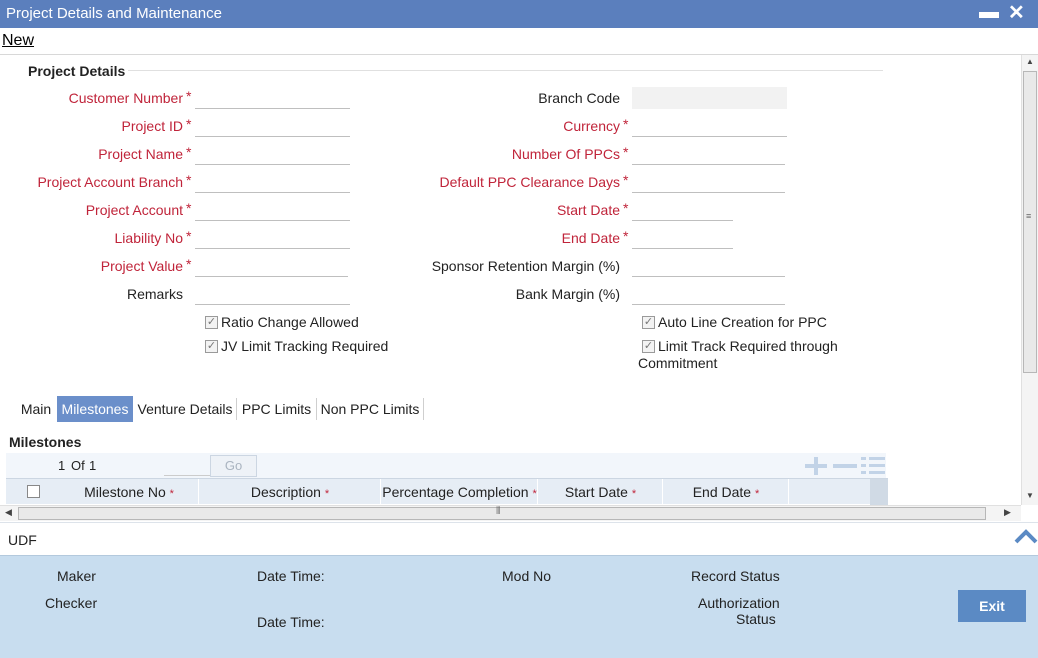 The height and width of the screenshot is (658, 1038). What do you see at coordinates (845, 466) in the screenshot?
I see `delete-row-icon` at bounding box center [845, 466].